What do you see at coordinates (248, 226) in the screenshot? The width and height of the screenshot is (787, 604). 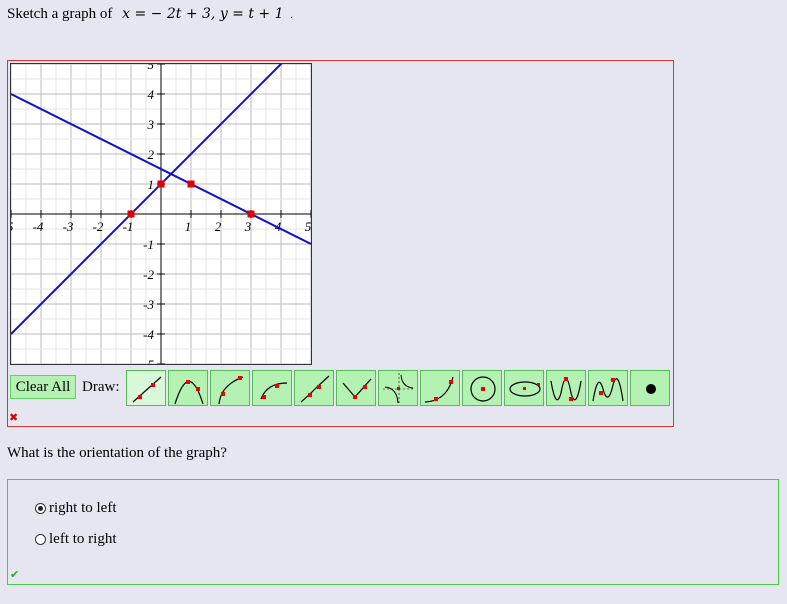 I see `x-tick-label: 3` at bounding box center [248, 226].